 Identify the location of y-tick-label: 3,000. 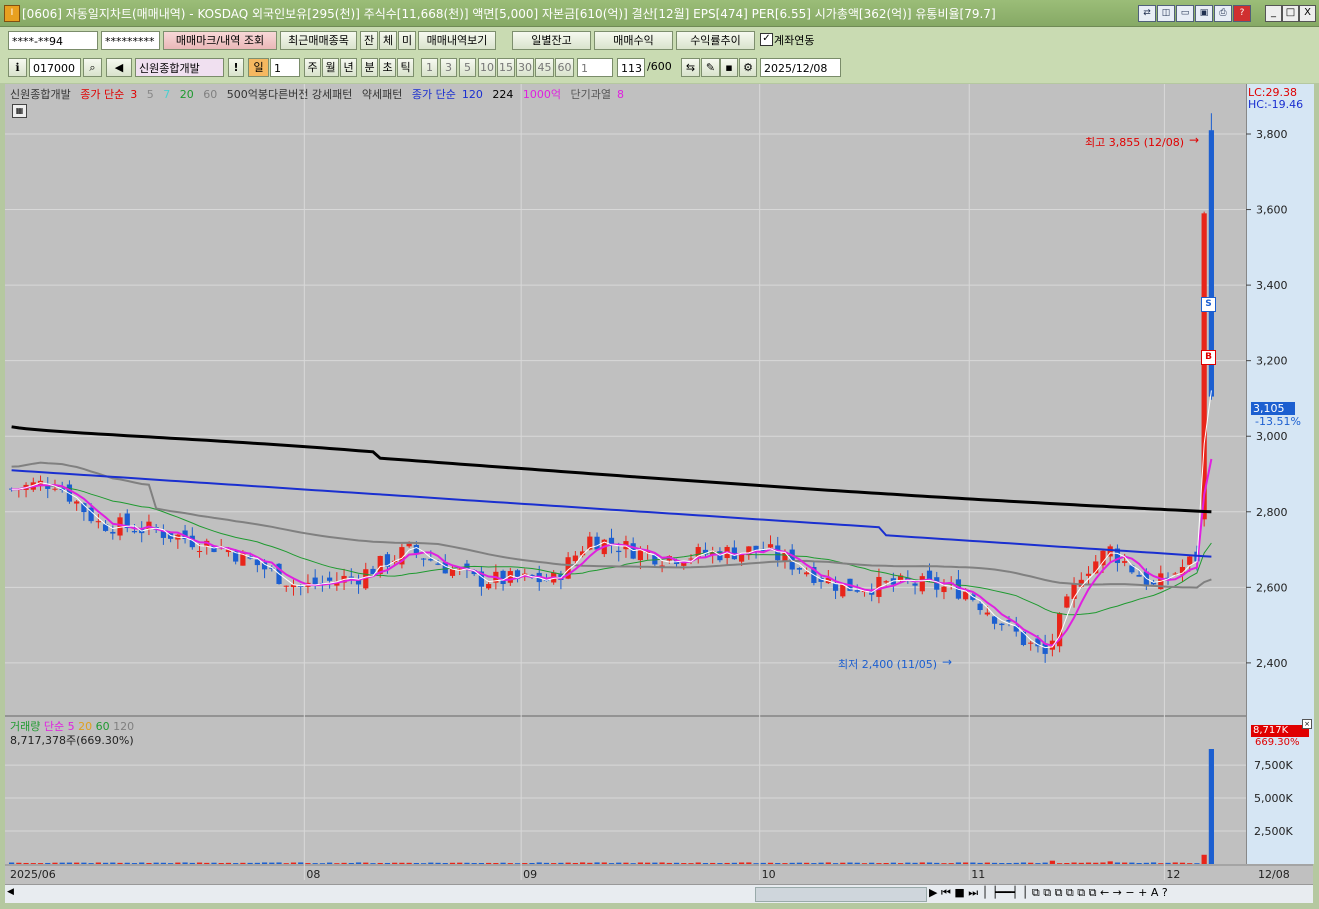
(1272, 436).